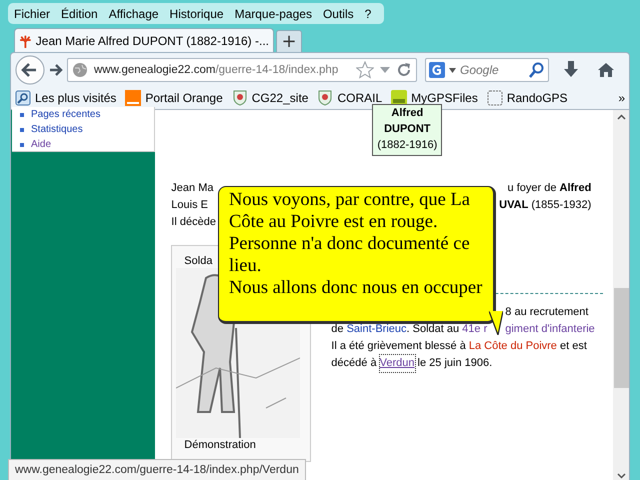 The image size is (640, 480). I want to click on paragraph-text: Il a été grièvement blessé à, so click(399, 346).